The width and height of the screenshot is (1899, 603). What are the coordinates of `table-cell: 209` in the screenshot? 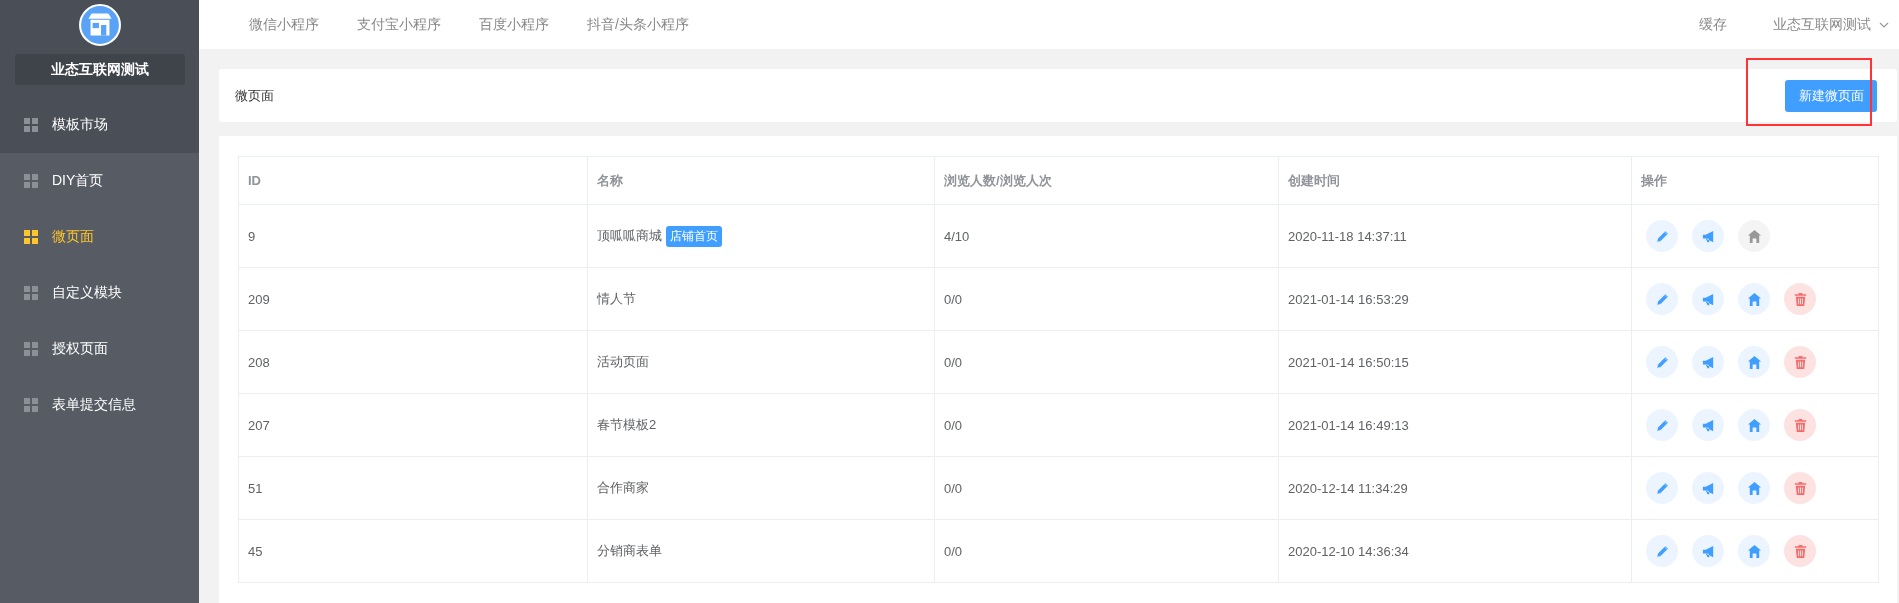 It's located at (413, 299).